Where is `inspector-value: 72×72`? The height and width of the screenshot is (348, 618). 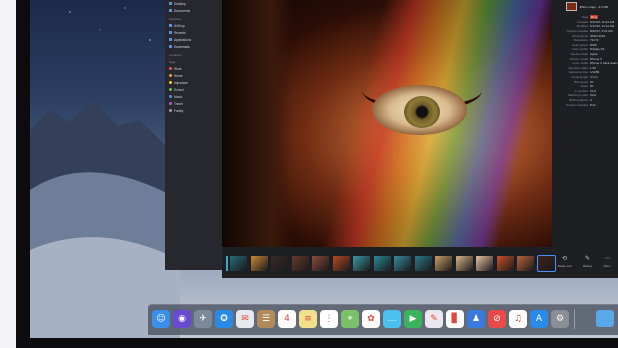
inspector-value: 72×72 is located at coordinates (594, 40).